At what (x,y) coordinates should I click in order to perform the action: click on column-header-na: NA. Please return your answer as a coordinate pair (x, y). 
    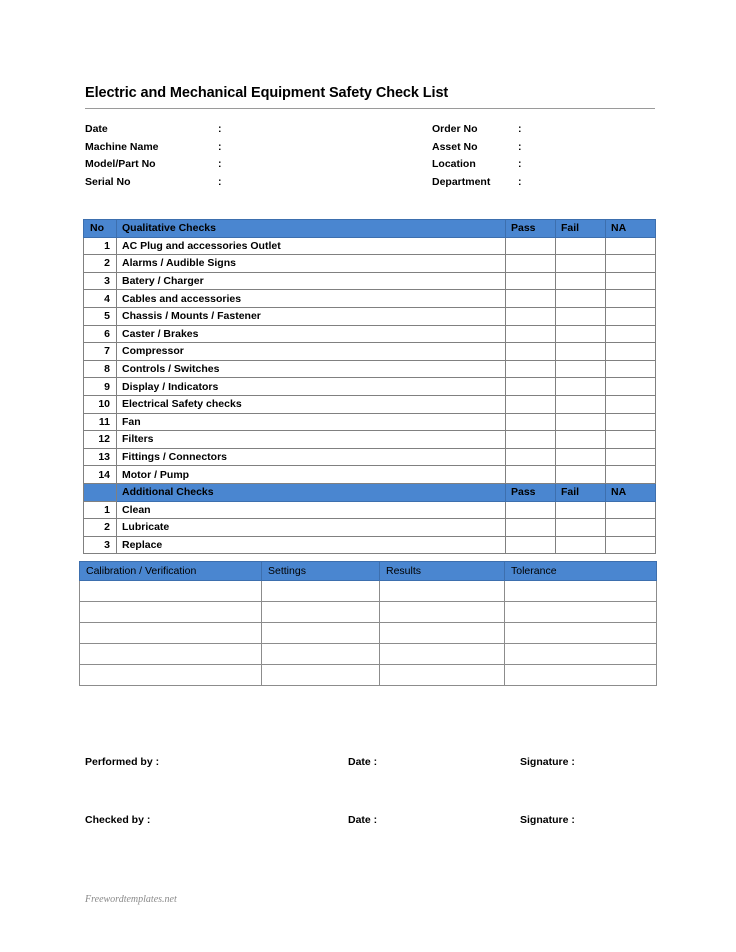
    Looking at the image, I should click on (630, 492).